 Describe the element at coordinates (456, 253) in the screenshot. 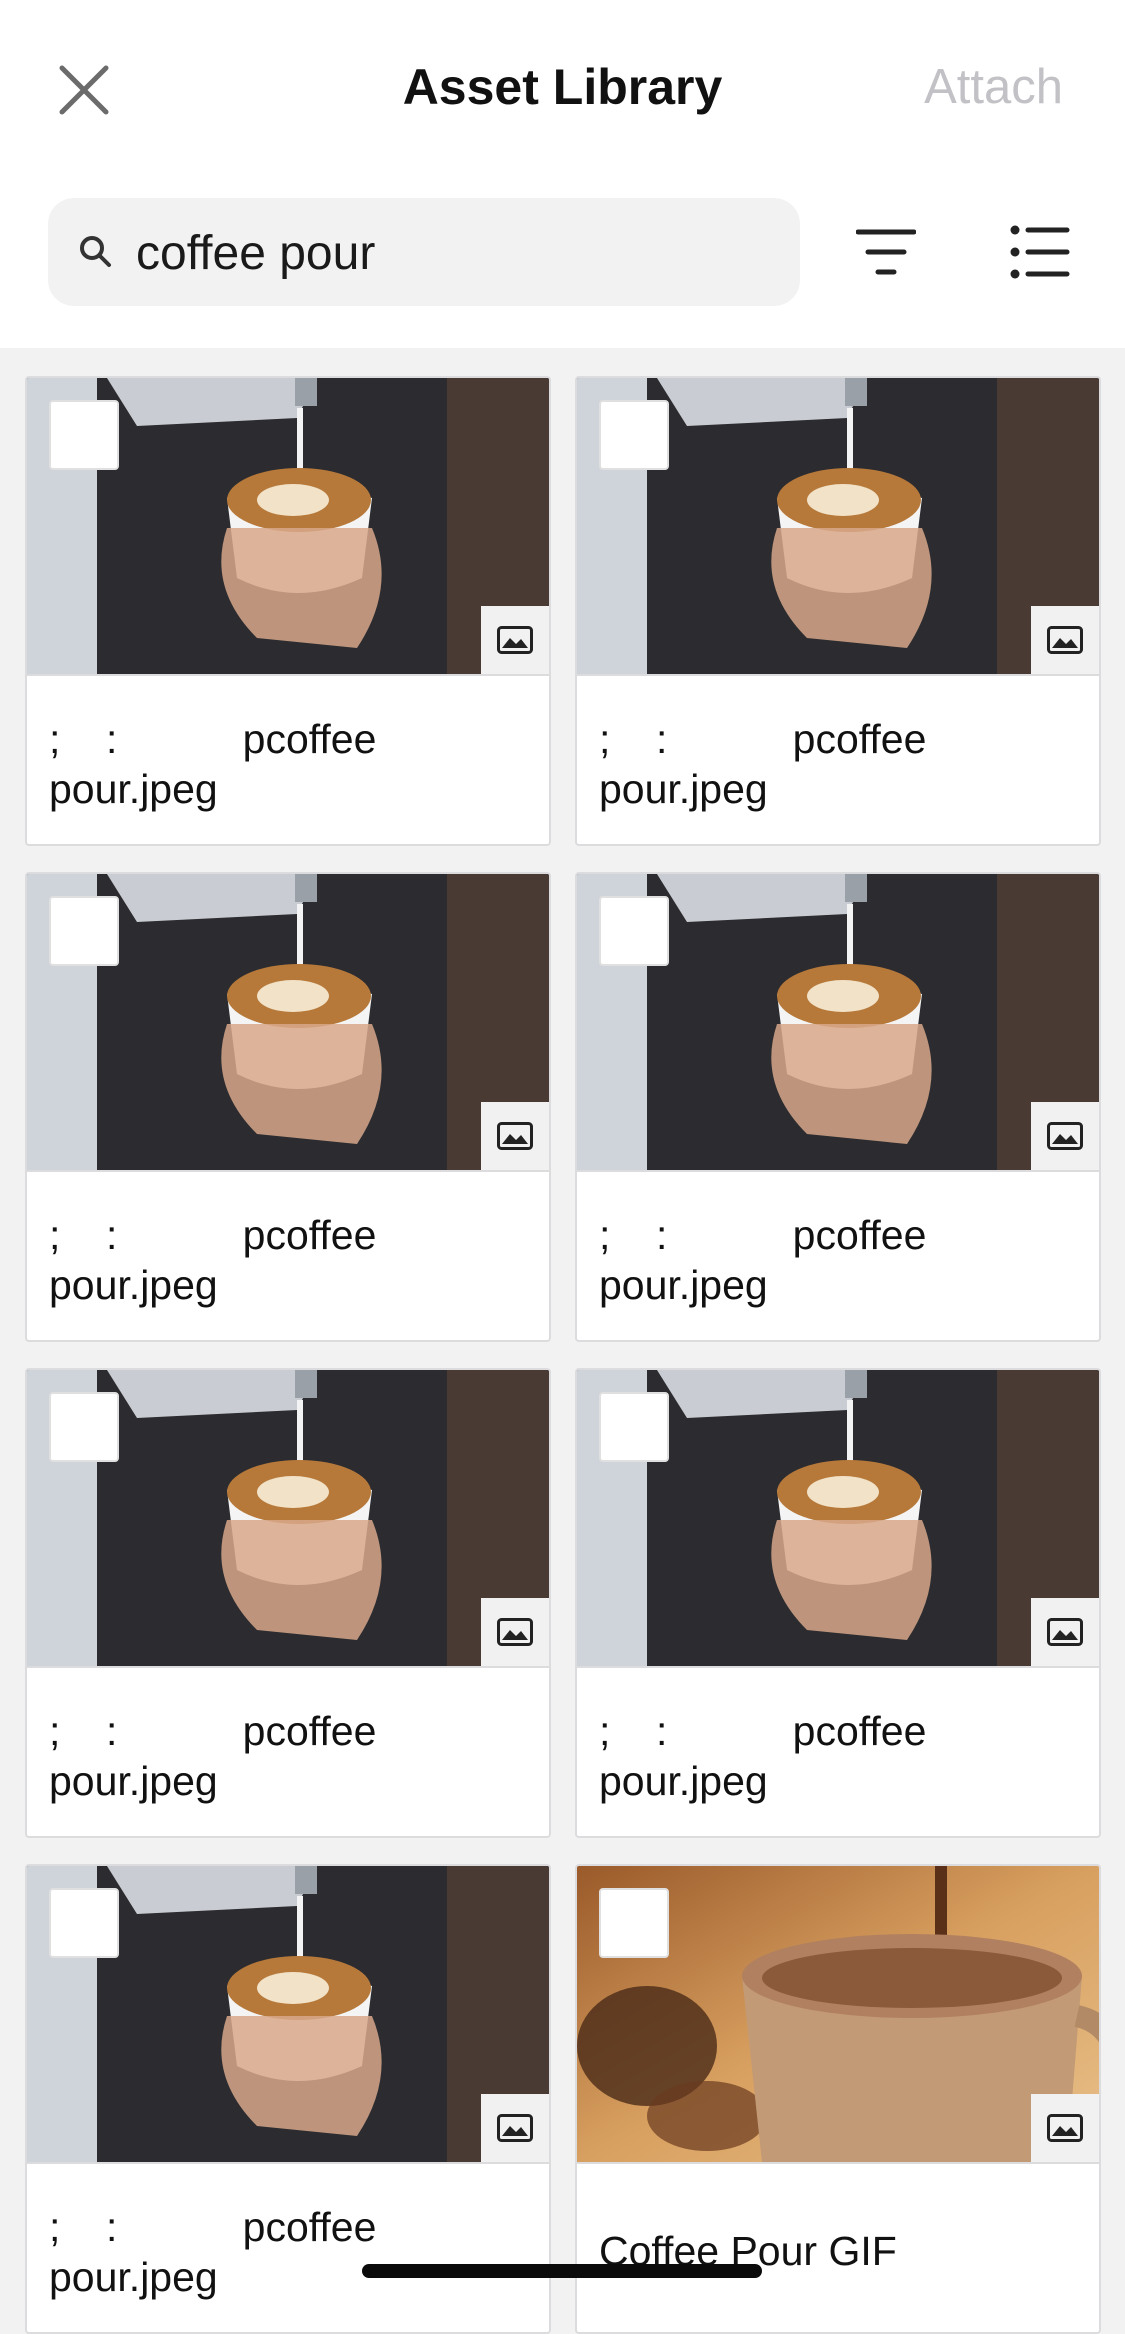

I see `search-input` at that location.